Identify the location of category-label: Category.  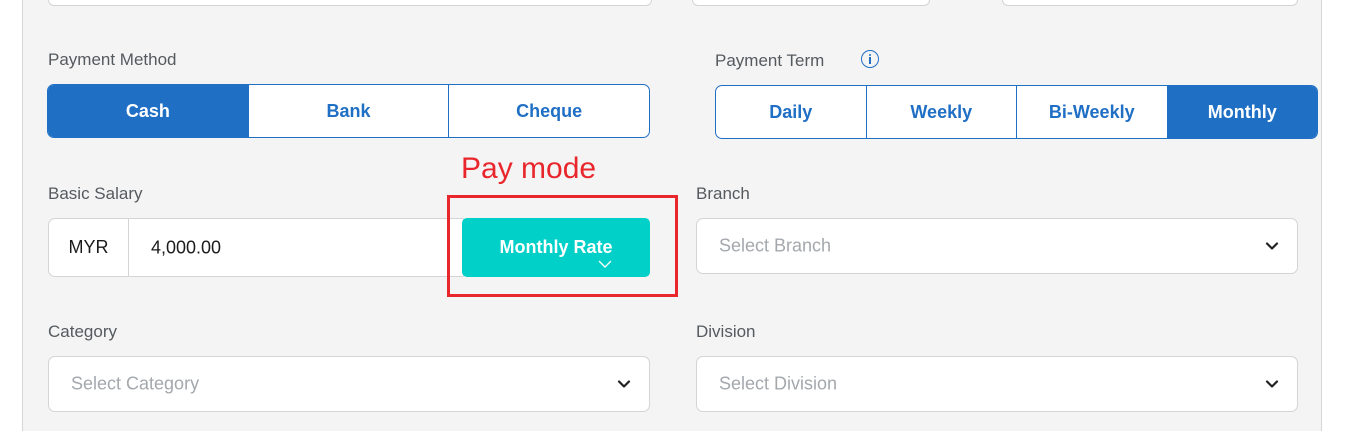
(82, 331).